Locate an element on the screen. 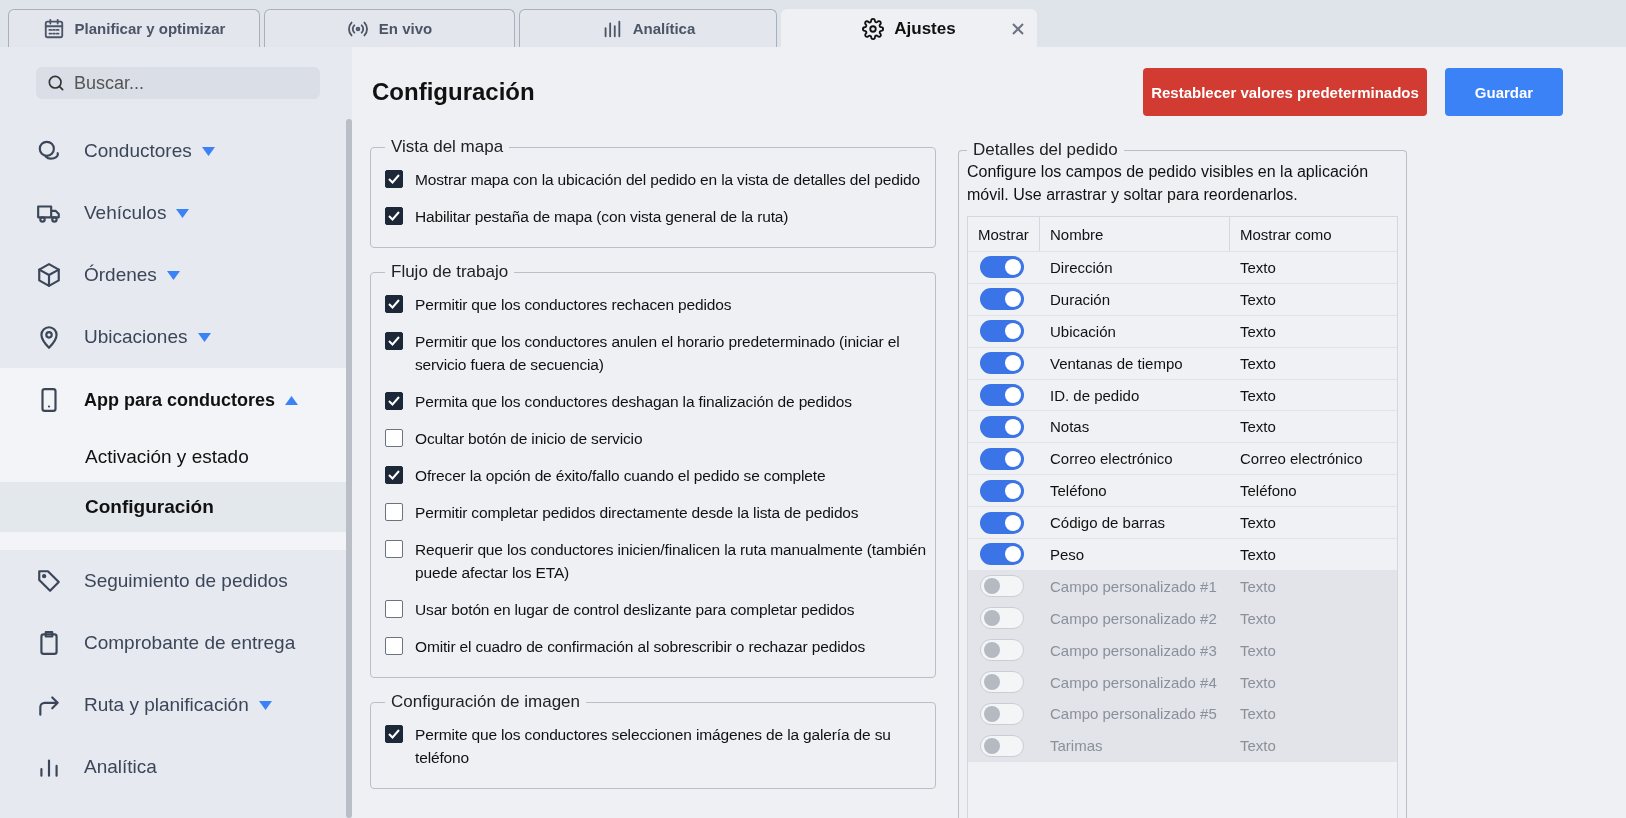 The width and height of the screenshot is (1626, 818). settings-icon is located at coordinates (873, 28).